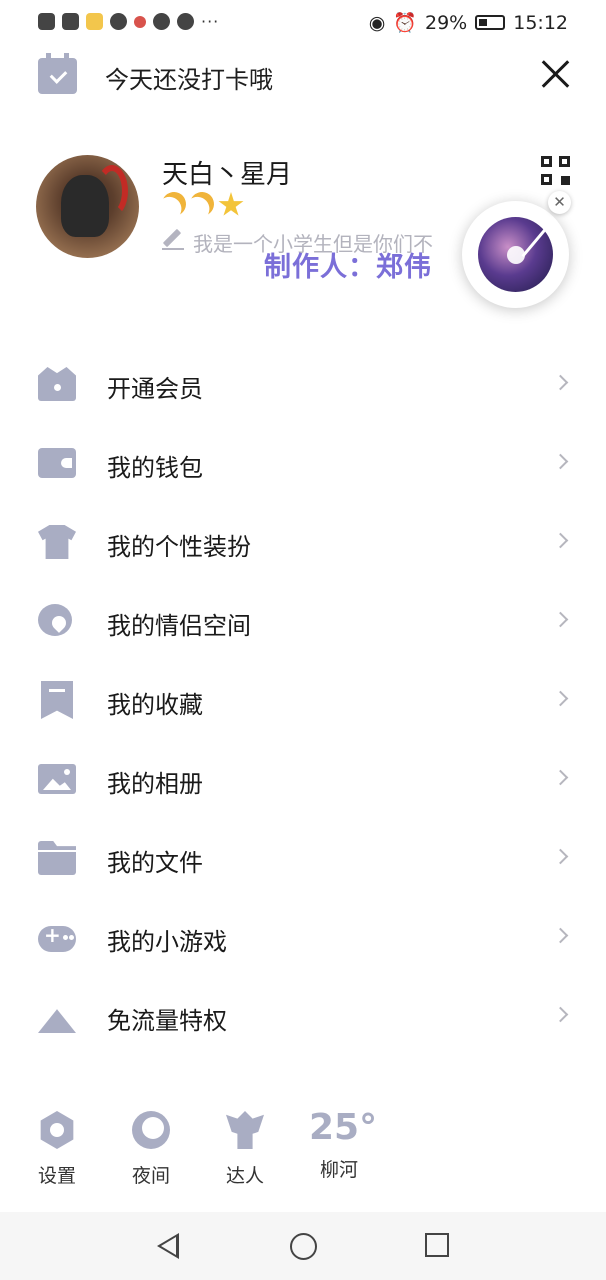 The image size is (606, 1280). What do you see at coordinates (303, 24) in the screenshot?
I see `status-bar: ··· ◉ ⏰ 29% 15:12` at bounding box center [303, 24].